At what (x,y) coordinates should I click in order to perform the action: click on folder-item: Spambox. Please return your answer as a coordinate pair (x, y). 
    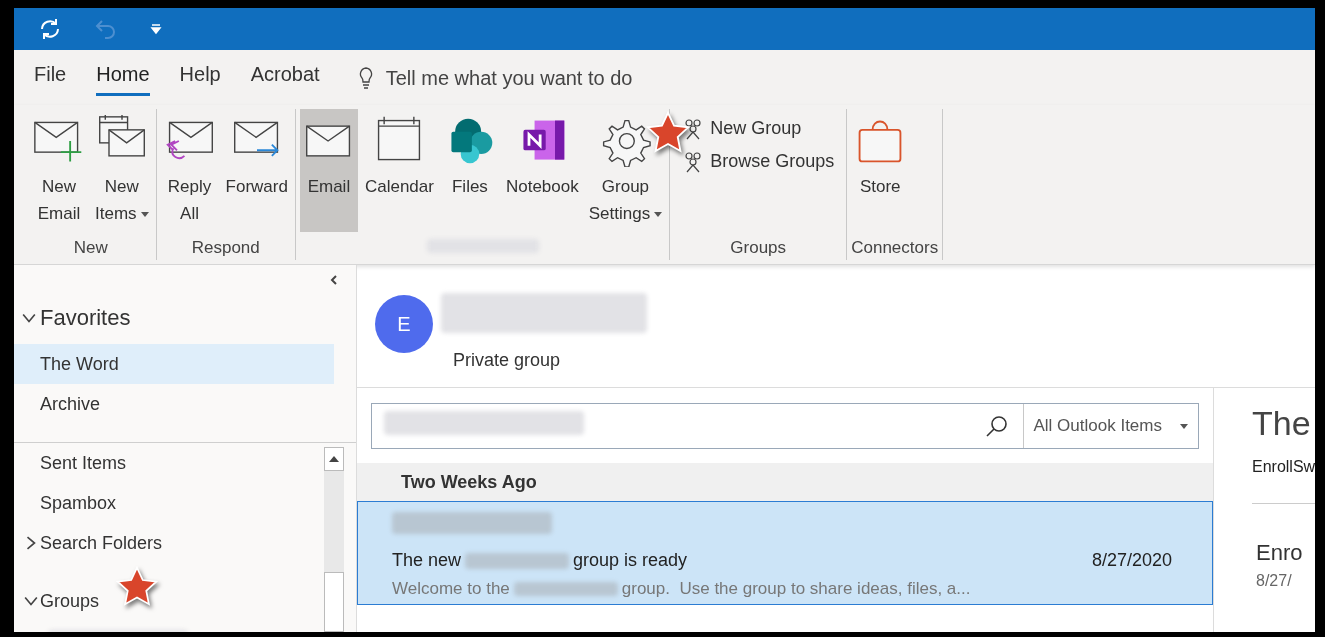
    Looking at the image, I should click on (78, 502).